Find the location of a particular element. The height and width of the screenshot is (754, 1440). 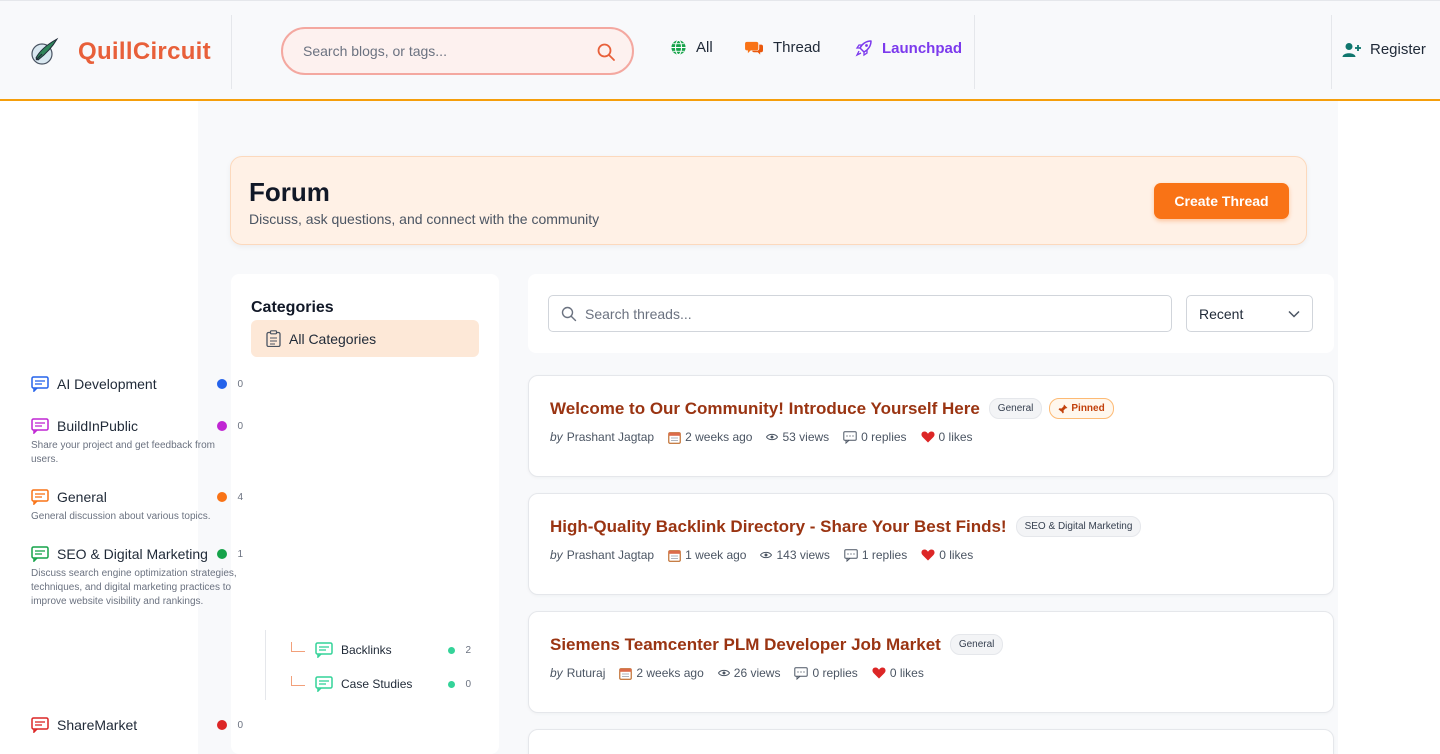

pinned-badge: Pinned is located at coordinates (1081, 408).